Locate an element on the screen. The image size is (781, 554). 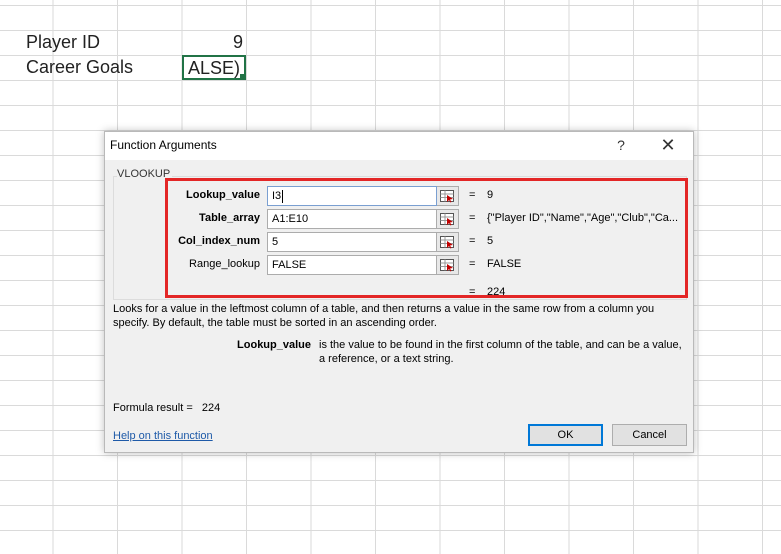
formula-result: Formula result = 224 is located at coordinates (166, 408).